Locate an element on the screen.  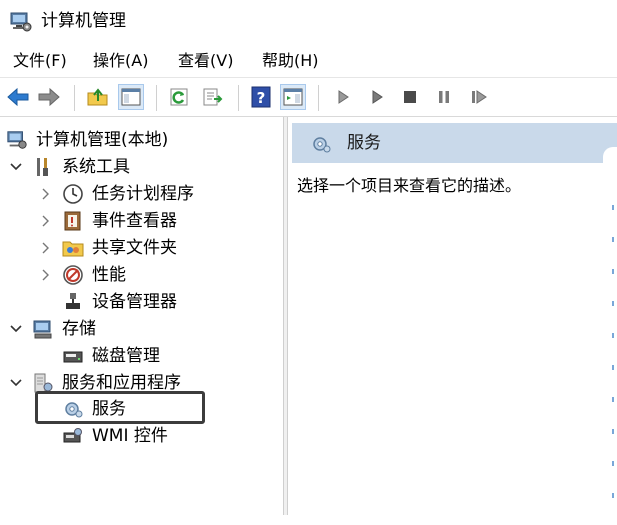
tree-item-task-scheduler: 任务计划程序 is located at coordinates (117, 194).